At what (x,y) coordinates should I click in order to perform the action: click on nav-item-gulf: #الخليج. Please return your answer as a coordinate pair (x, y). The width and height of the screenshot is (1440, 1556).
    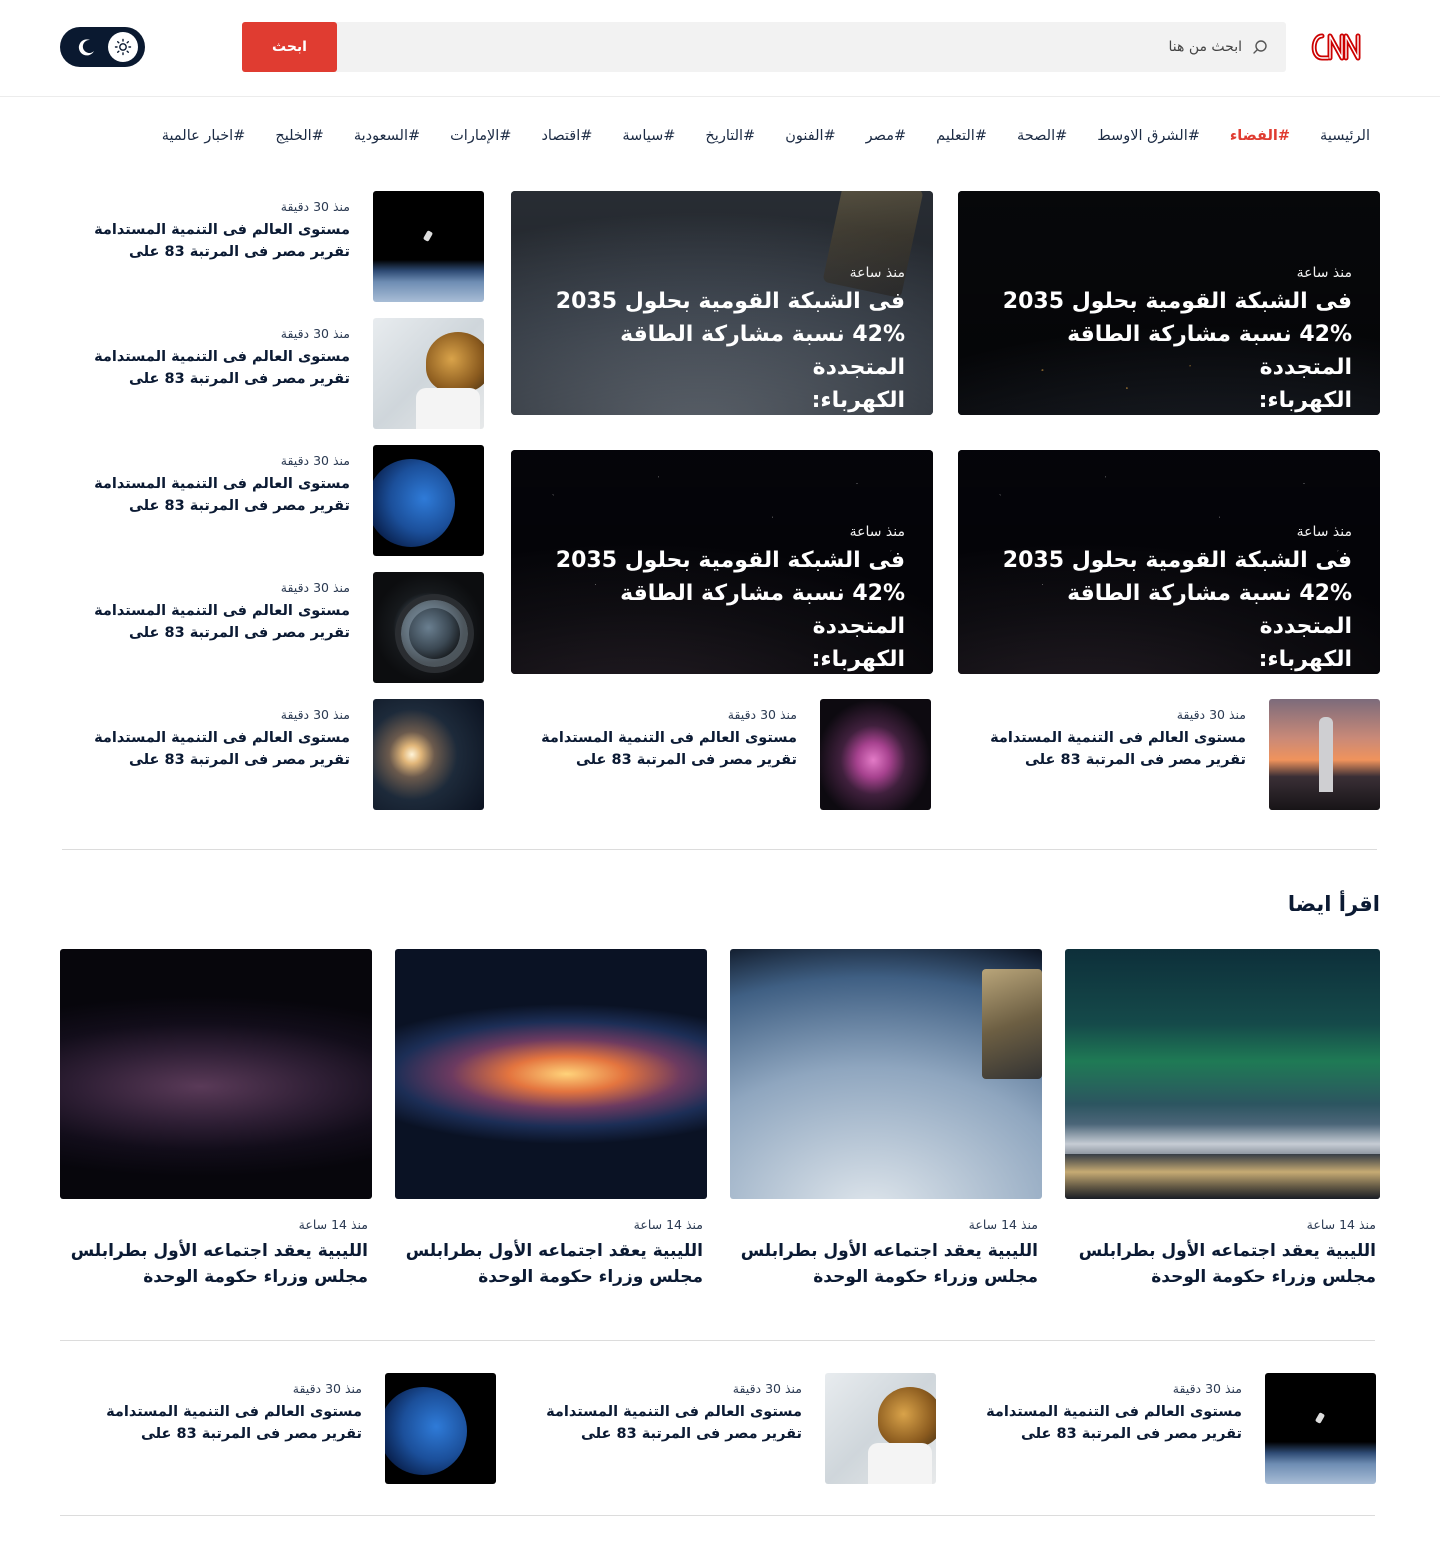
    Looking at the image, I should click on (299, 140).